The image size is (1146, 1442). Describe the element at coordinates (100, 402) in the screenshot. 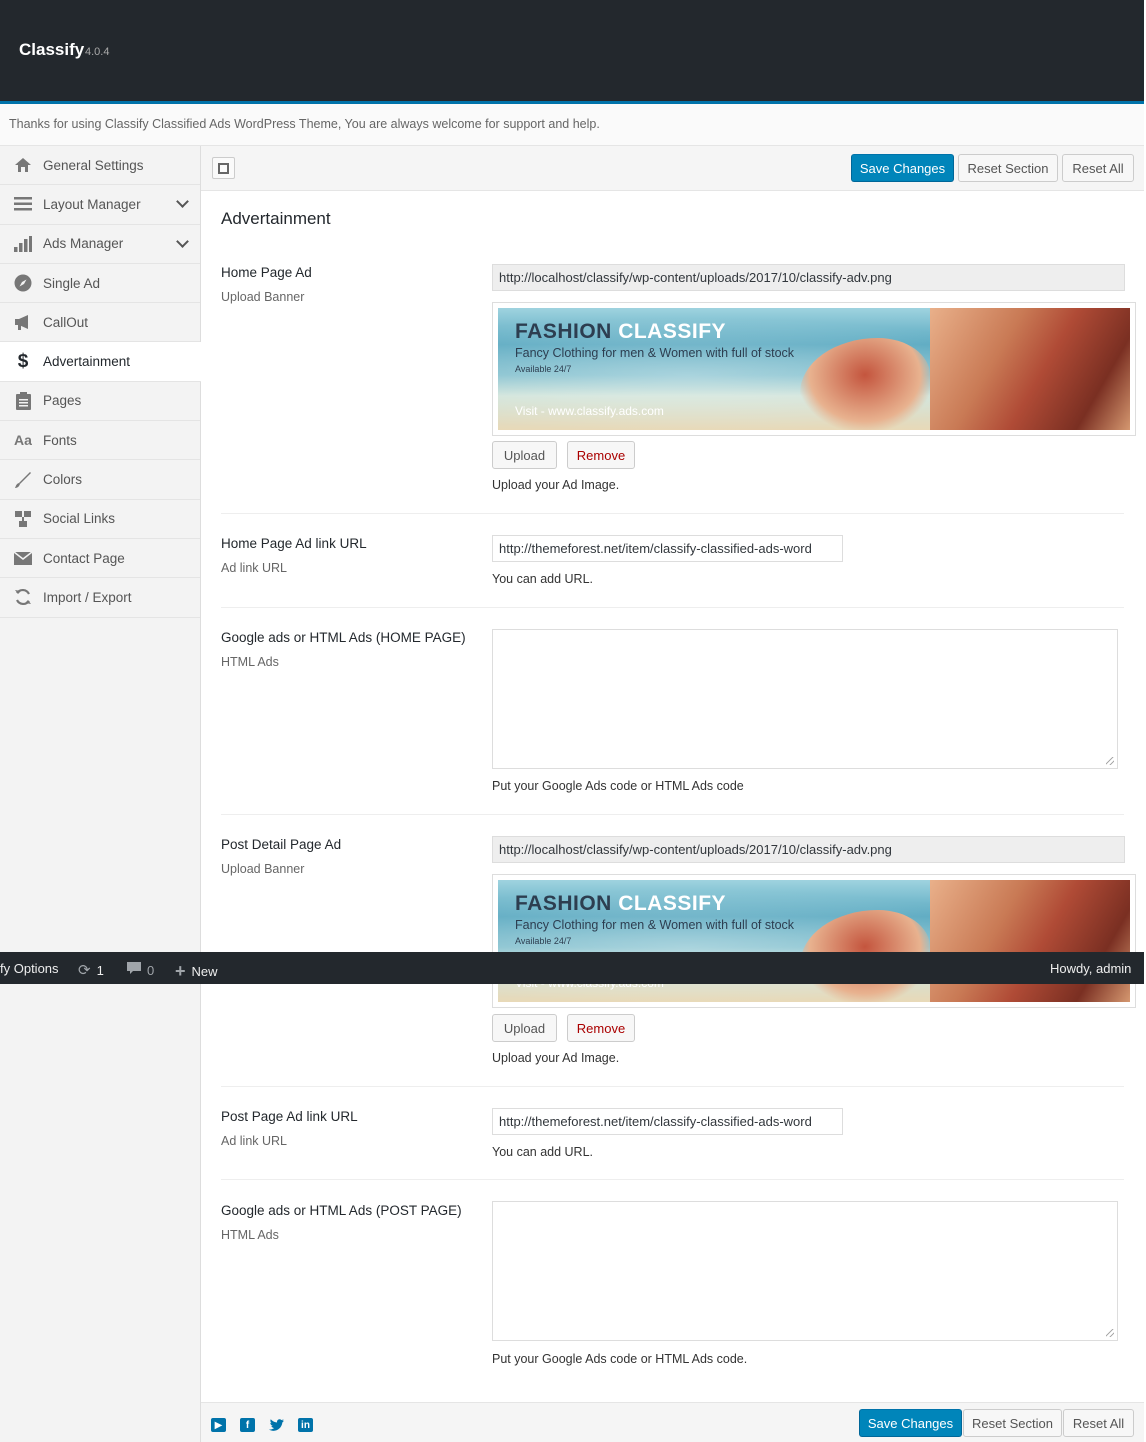

I see `sidebar-item-pages: Pages` at that location.